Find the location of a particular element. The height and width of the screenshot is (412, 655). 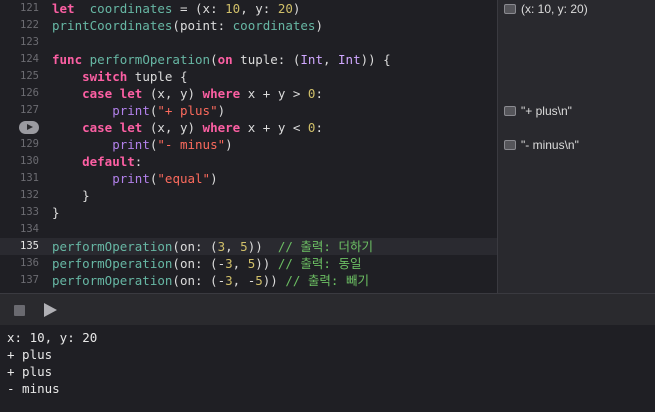

code-text: print("- minus") is located at coordinates (142, 144).